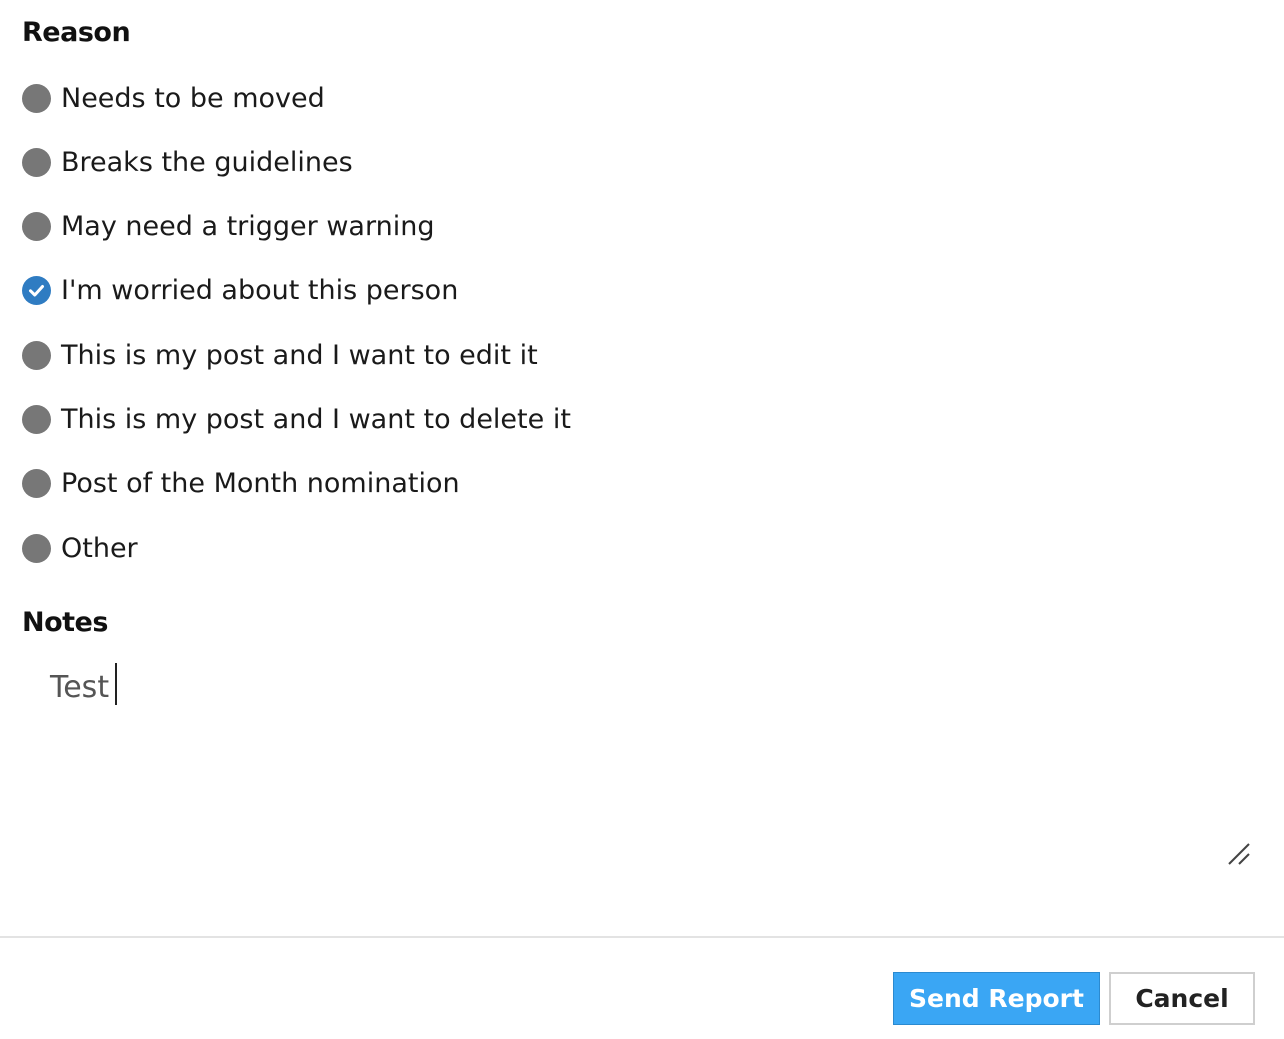 This screenshot has width=1284, height=1039. What do you see at coordinates (65, 622) in the screenshot?
I see `notes-heading: Notes` at bounding box center [65, 622].